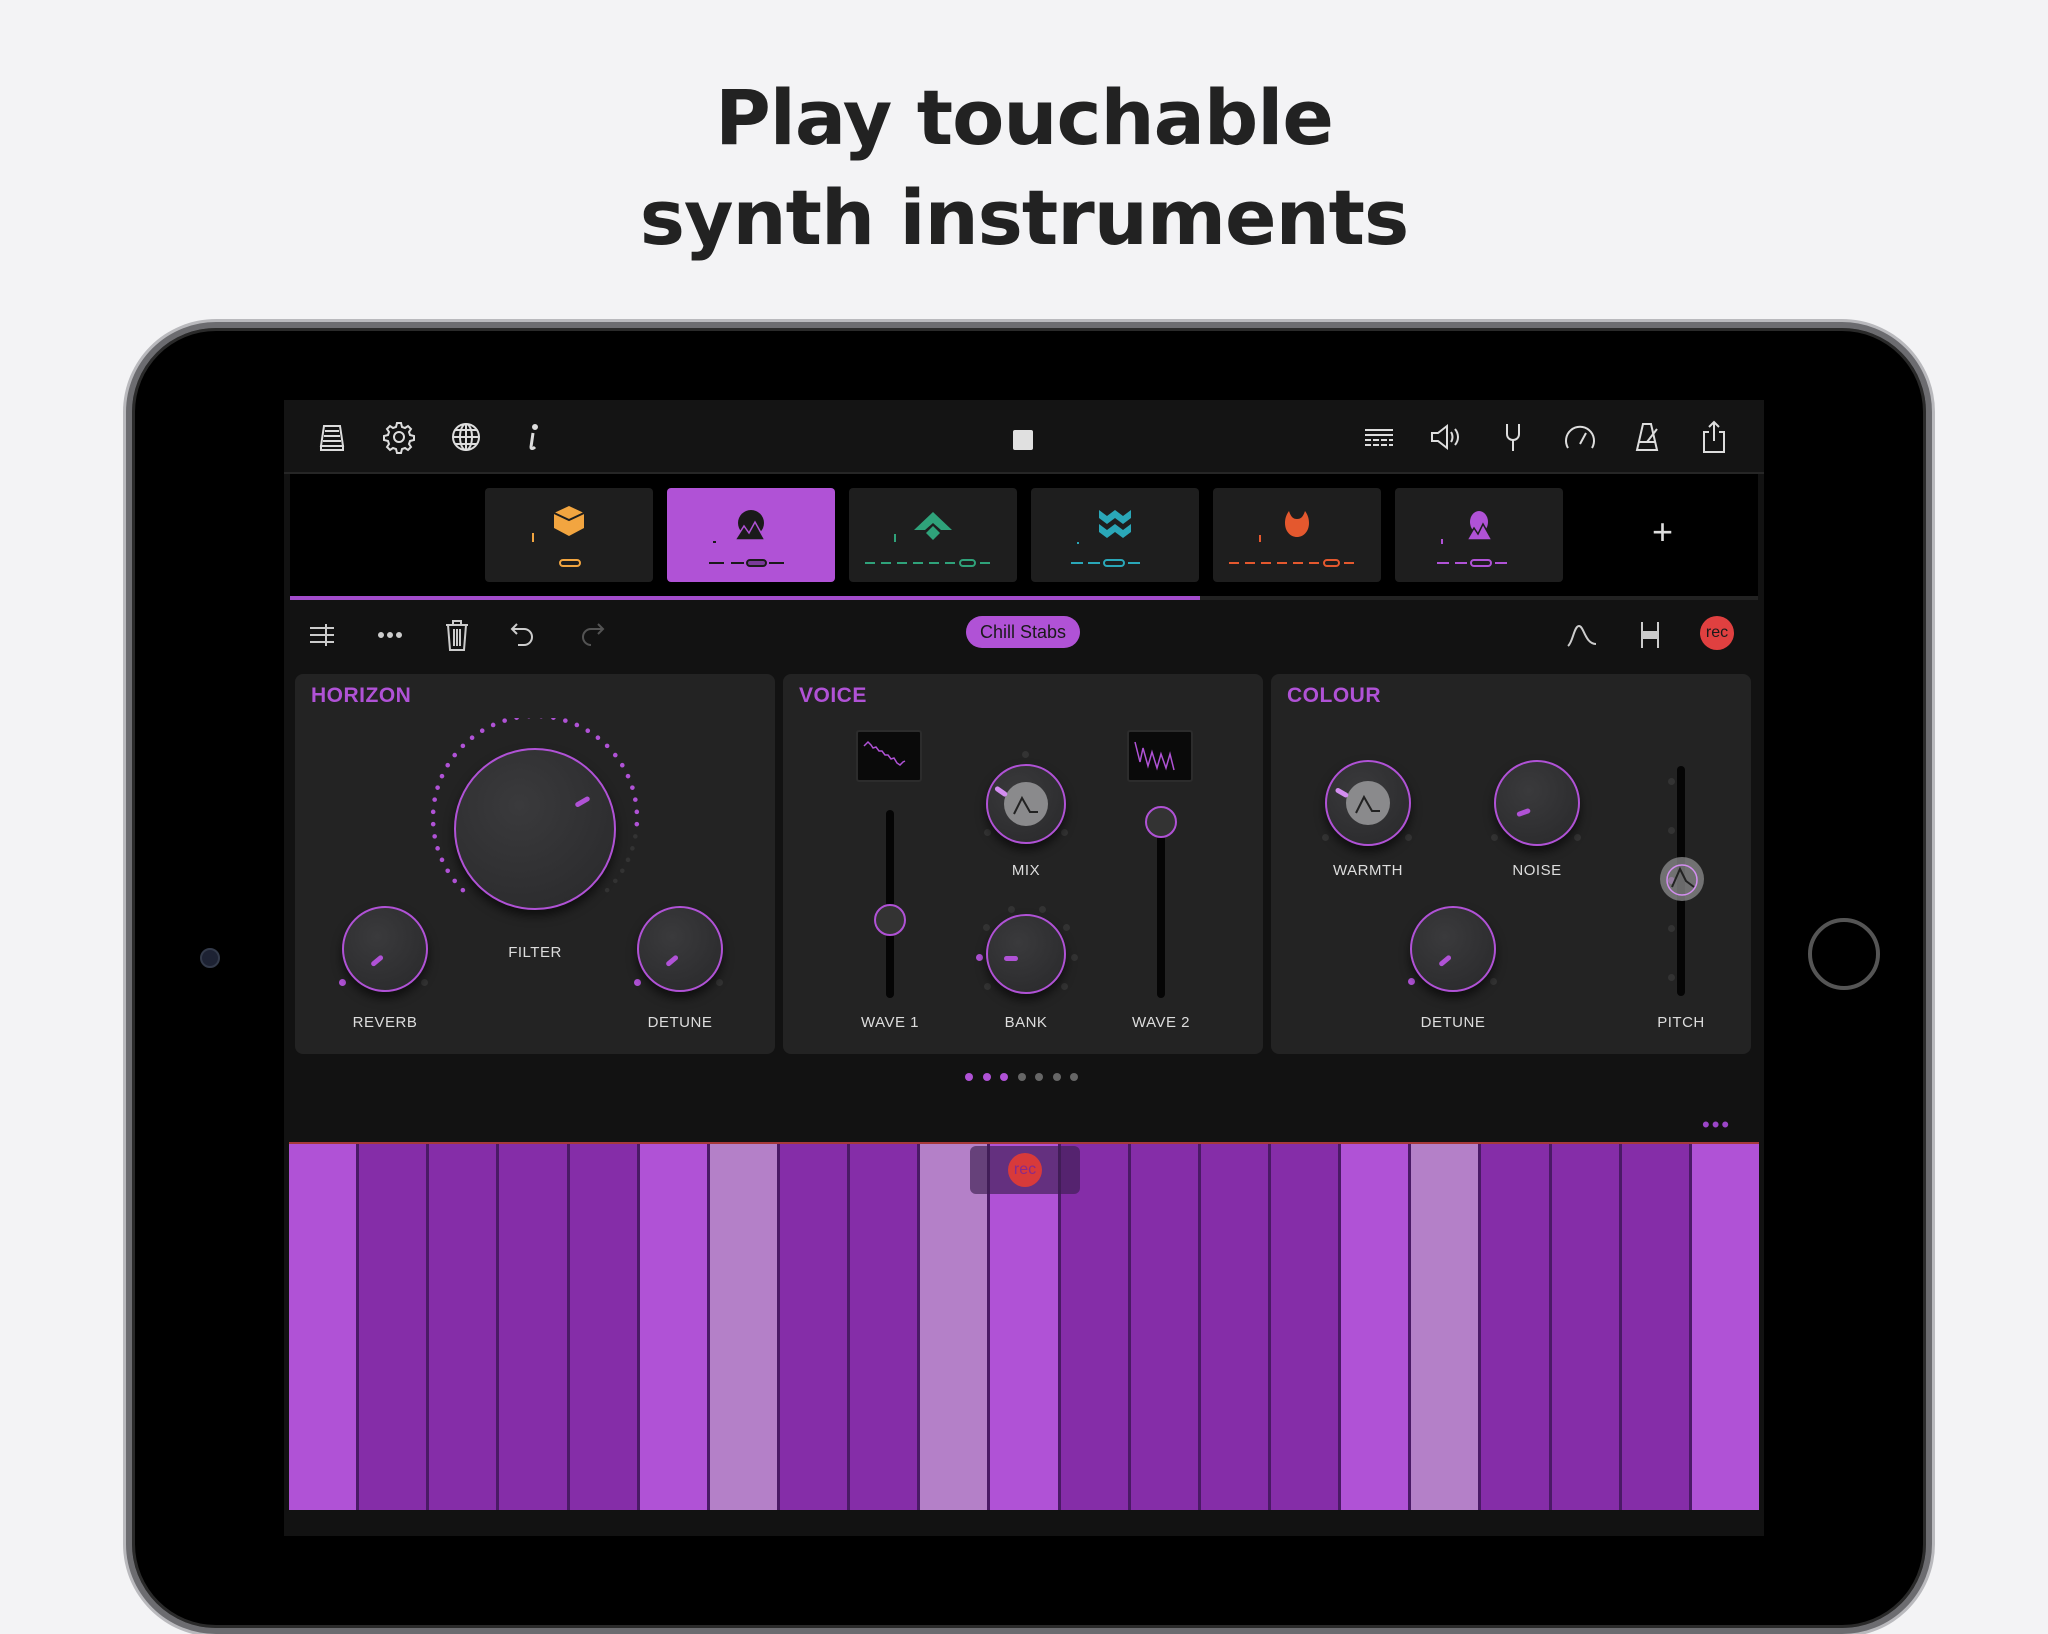 The width and height of the screenshot is (2048, 1634). What do you see at coordinates (1714, 437) in the screenshot?
I see `share-icon` at bounding box center [1714, 437].